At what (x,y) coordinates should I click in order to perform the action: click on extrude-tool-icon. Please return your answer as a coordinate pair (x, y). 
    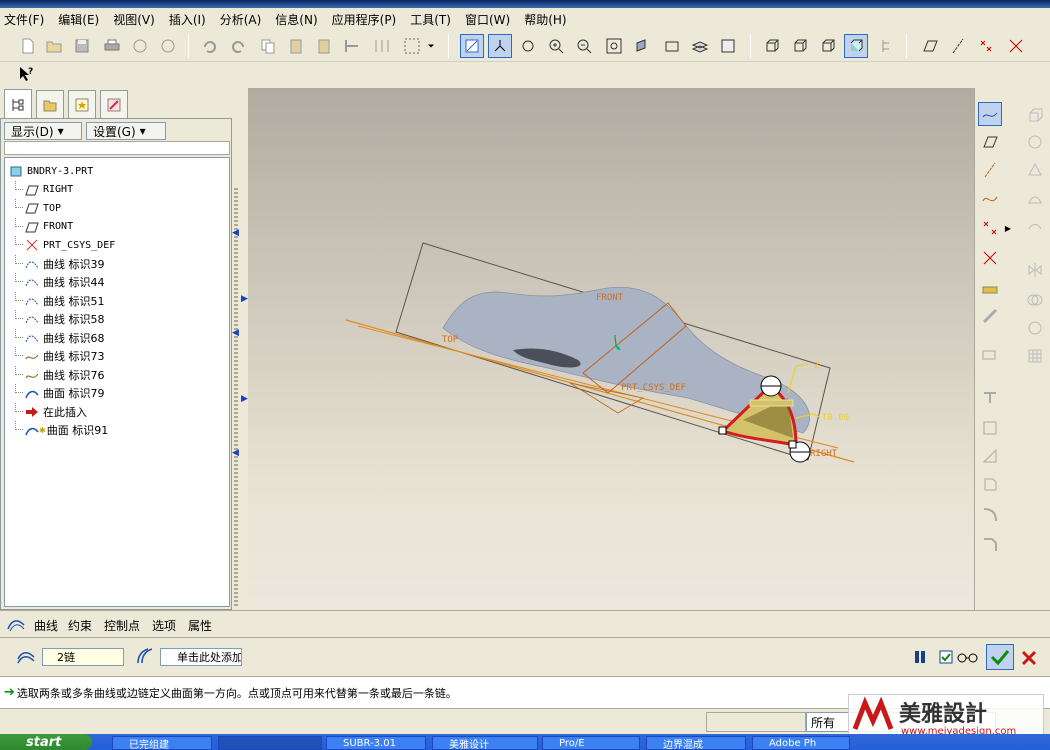
    Looking at the image, I should click on (1035, 114).